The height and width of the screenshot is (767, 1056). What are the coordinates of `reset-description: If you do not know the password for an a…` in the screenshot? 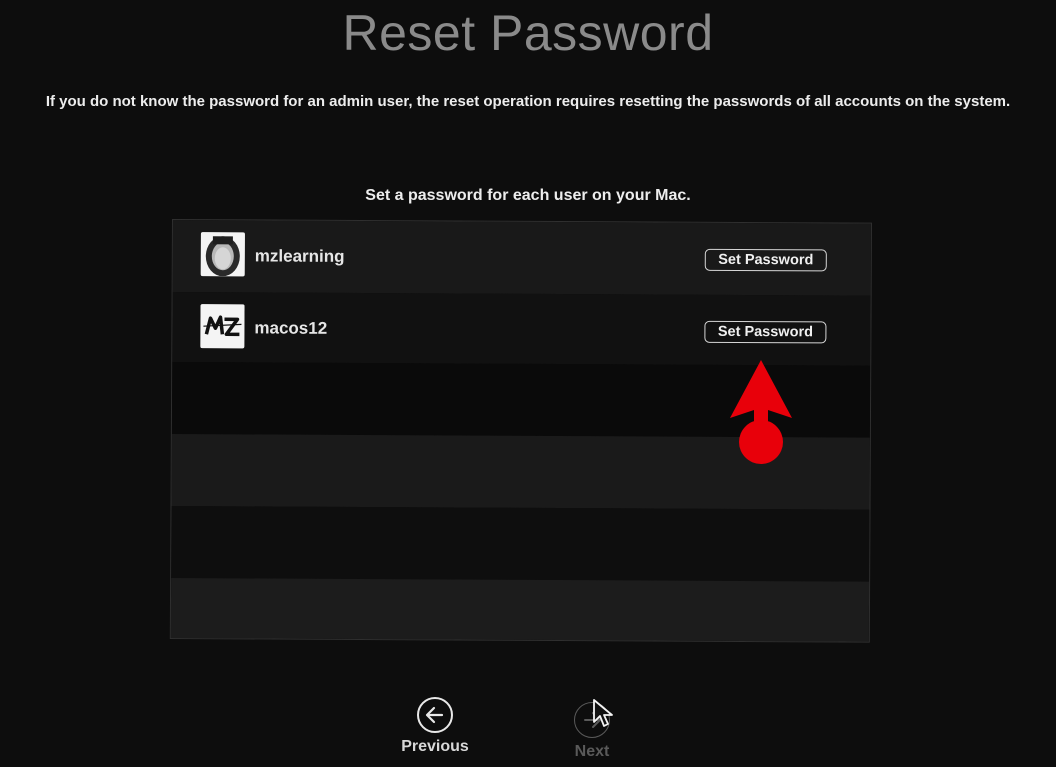 It's located at (528, 101).